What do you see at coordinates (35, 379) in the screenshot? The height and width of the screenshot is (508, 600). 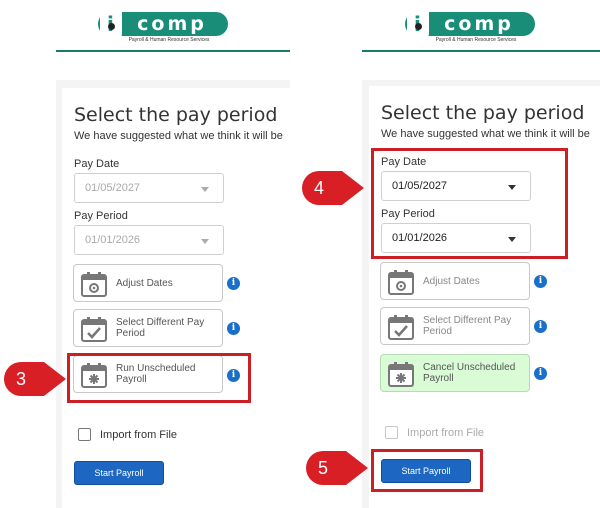 I see `callout-badge-3: 3` at bounding box center [35, 379].